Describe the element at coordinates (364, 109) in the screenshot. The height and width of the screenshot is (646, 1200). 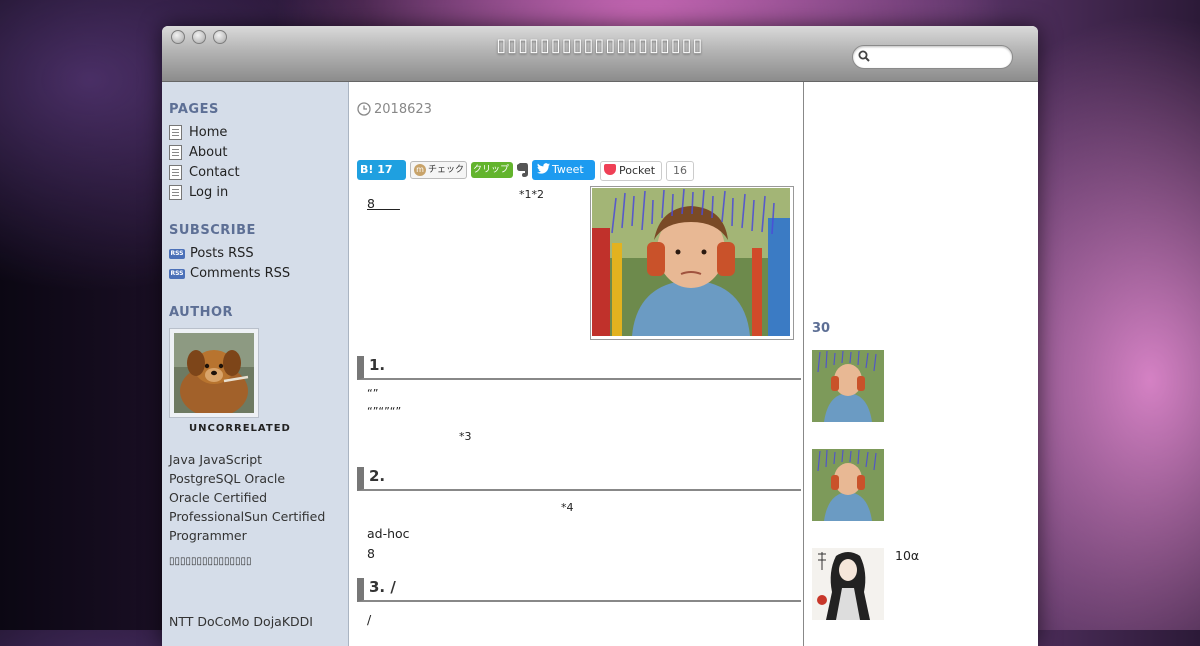
I see `clock-icon` at that location.